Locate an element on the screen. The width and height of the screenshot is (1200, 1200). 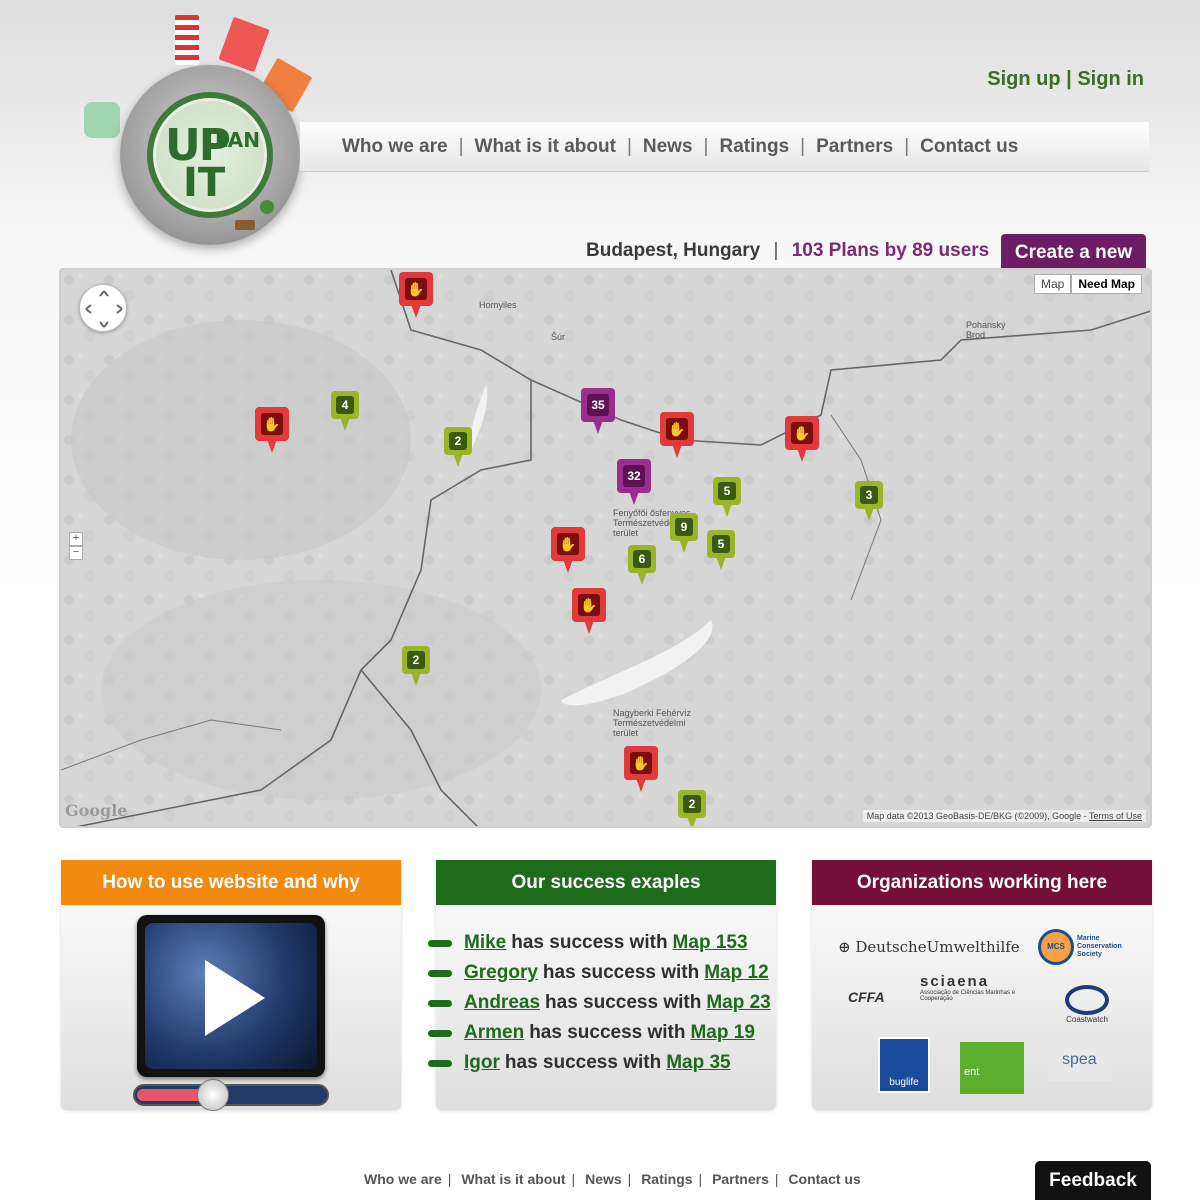
organizations-title: Organizations working here is located at coordinates (982, 882).